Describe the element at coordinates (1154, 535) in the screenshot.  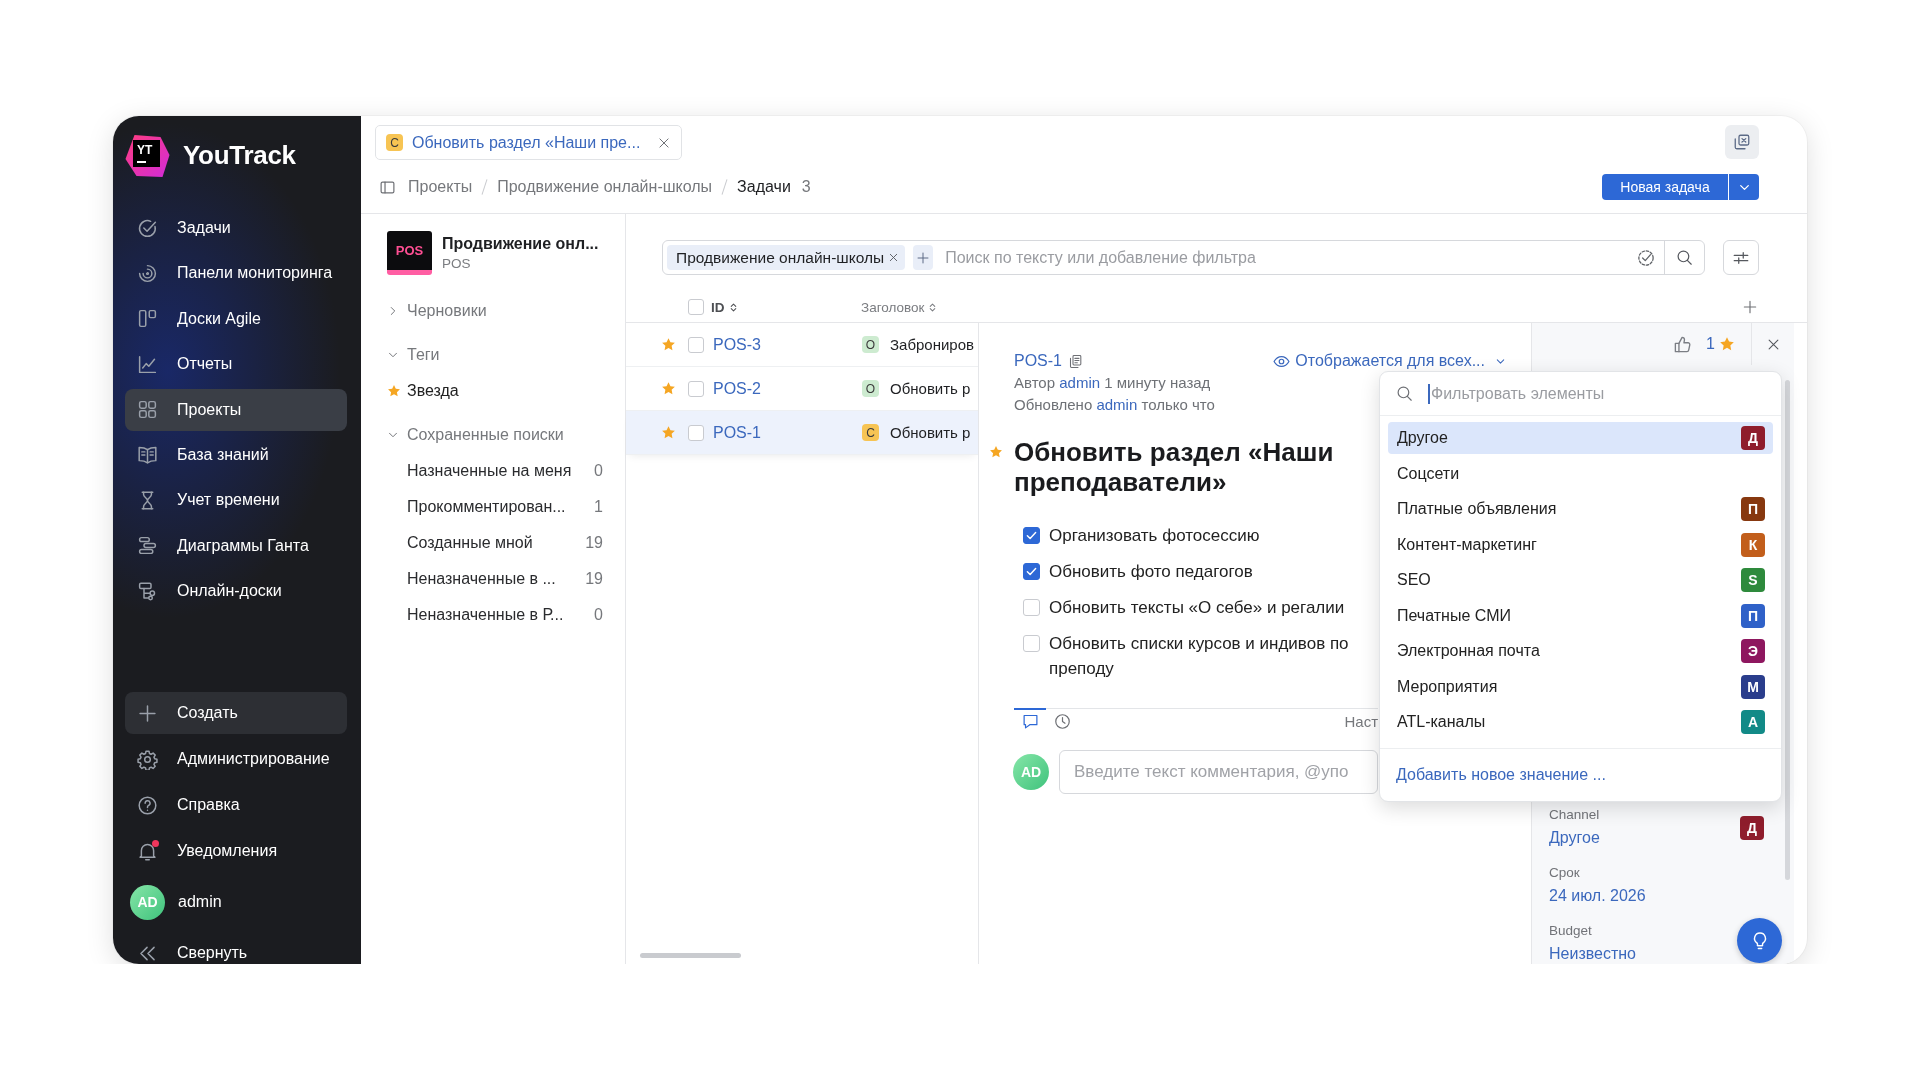
I see `checklist-item-text: Организовать фотосессию` at that location.